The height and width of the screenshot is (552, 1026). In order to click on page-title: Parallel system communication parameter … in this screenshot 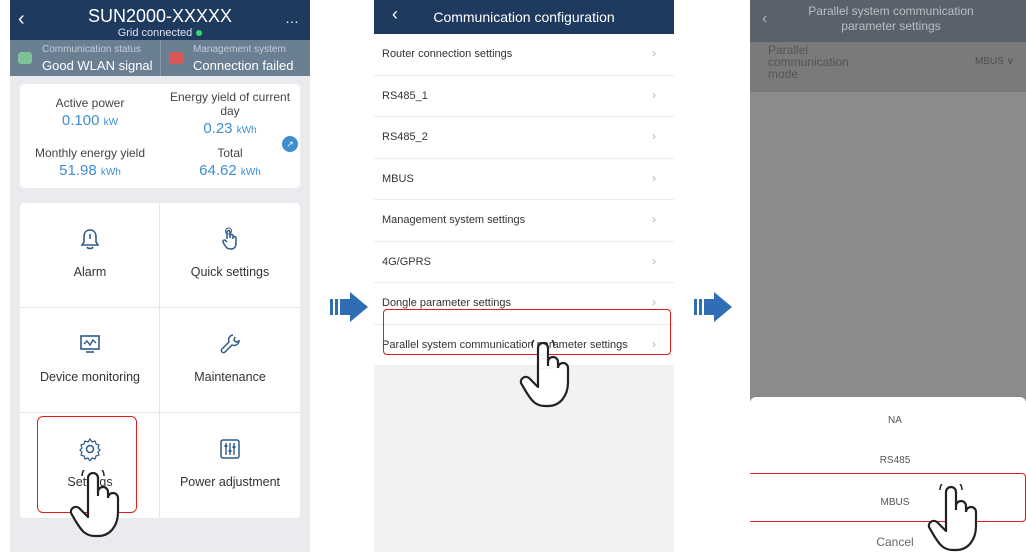, I will do `click(891, 18)`.